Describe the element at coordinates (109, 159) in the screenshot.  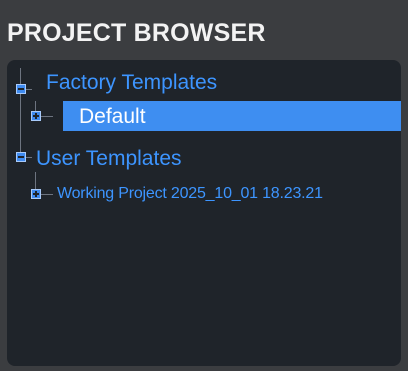
I see `tree-node-user-templates: User Templates` at that location.